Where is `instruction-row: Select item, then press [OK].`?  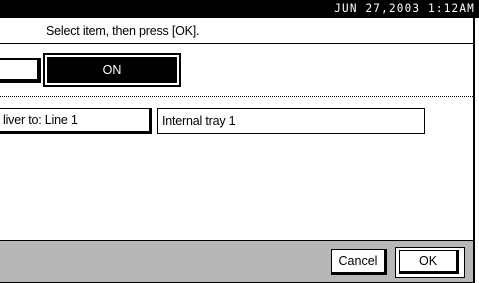
instruction-row: Select item, then press [OK]. is located at coordinates (236, 31).